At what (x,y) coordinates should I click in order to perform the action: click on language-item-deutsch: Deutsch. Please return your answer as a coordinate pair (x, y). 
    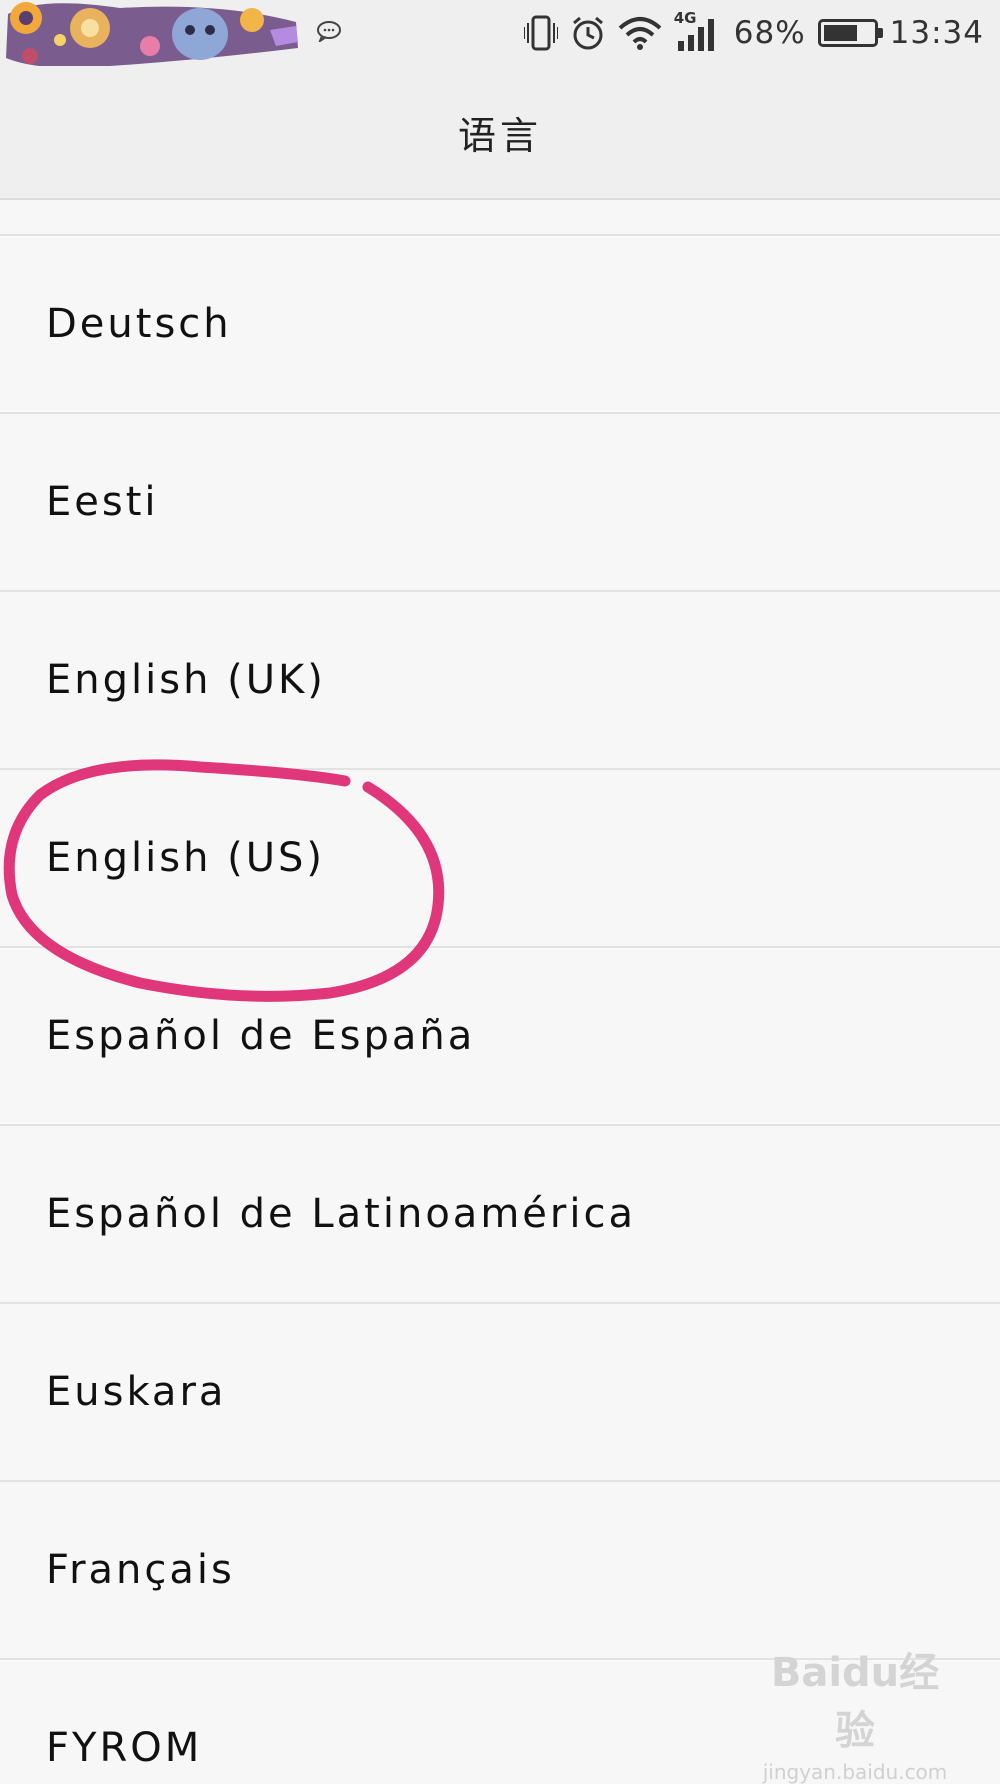
    Looking at the image, I should click on (500, 325).